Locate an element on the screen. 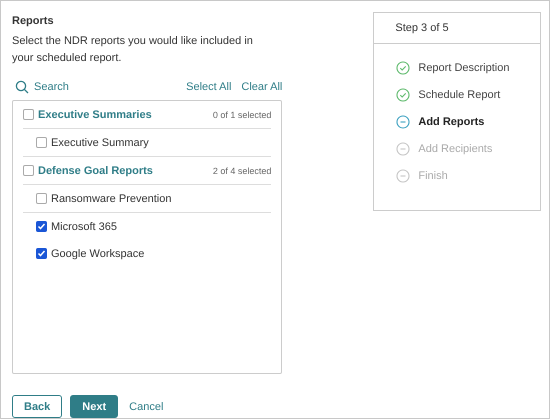 This screenshot has width=550, height=419. section-title: Reports is located at coordinates (33, 21).